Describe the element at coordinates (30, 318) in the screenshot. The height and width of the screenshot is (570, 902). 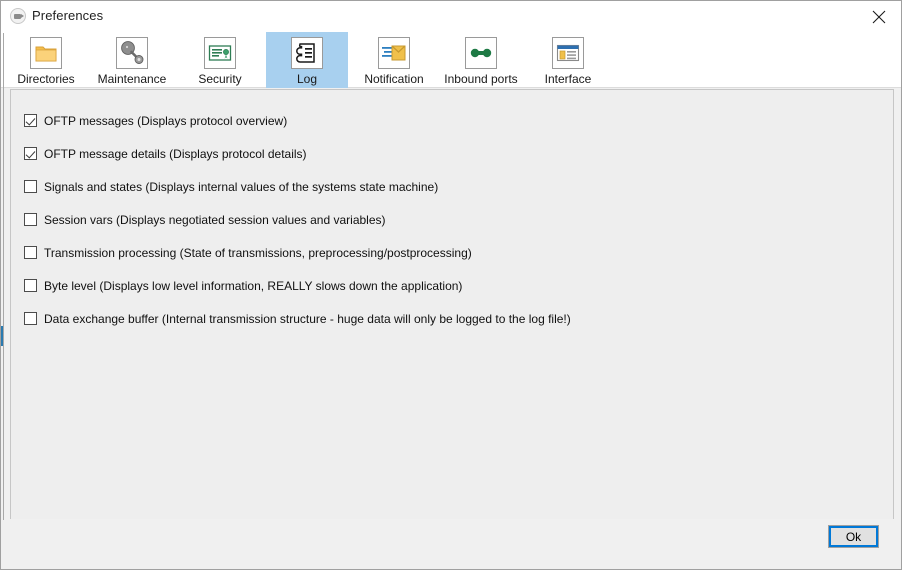
I see `checkbox-data-exchange-buffer` at that location.